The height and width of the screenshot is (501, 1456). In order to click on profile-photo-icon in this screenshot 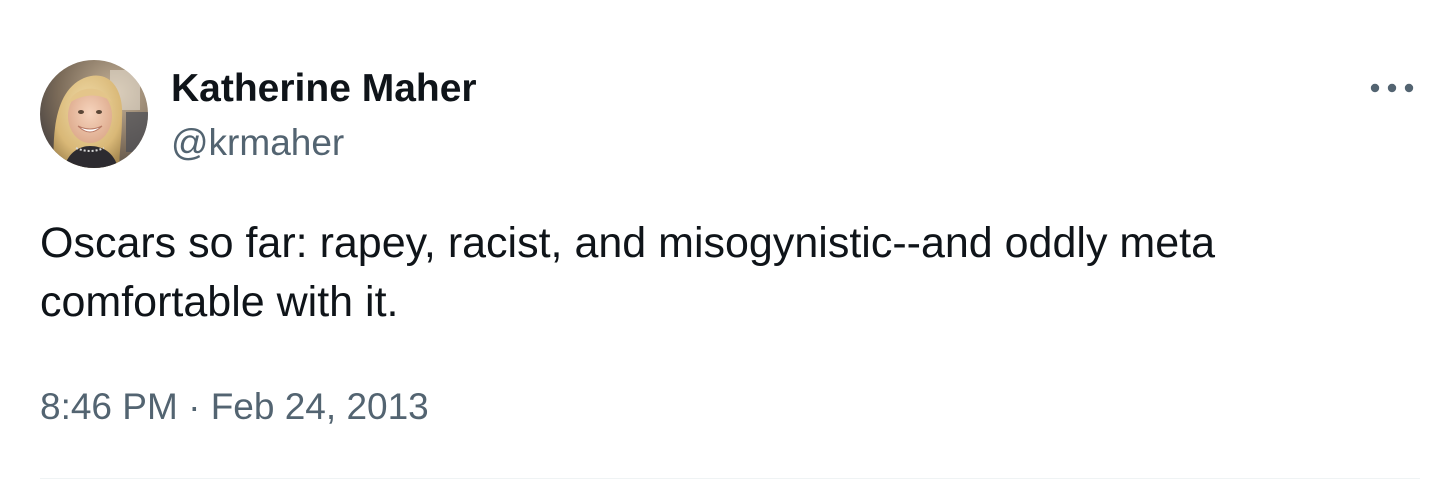, I will do `click(94, 114)`.